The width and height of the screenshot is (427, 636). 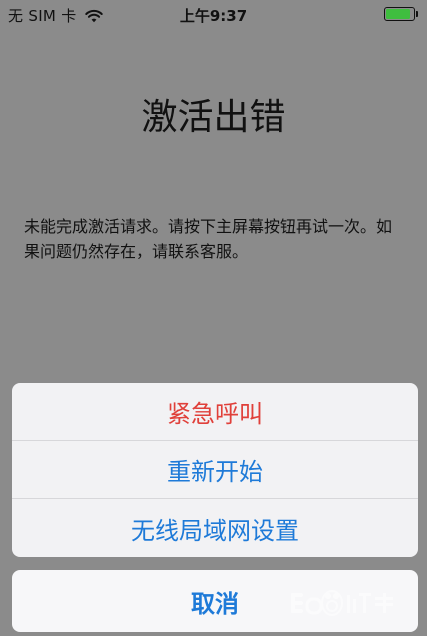 I want to click on baidu-watermark-logo, so click(x=342, y=603).